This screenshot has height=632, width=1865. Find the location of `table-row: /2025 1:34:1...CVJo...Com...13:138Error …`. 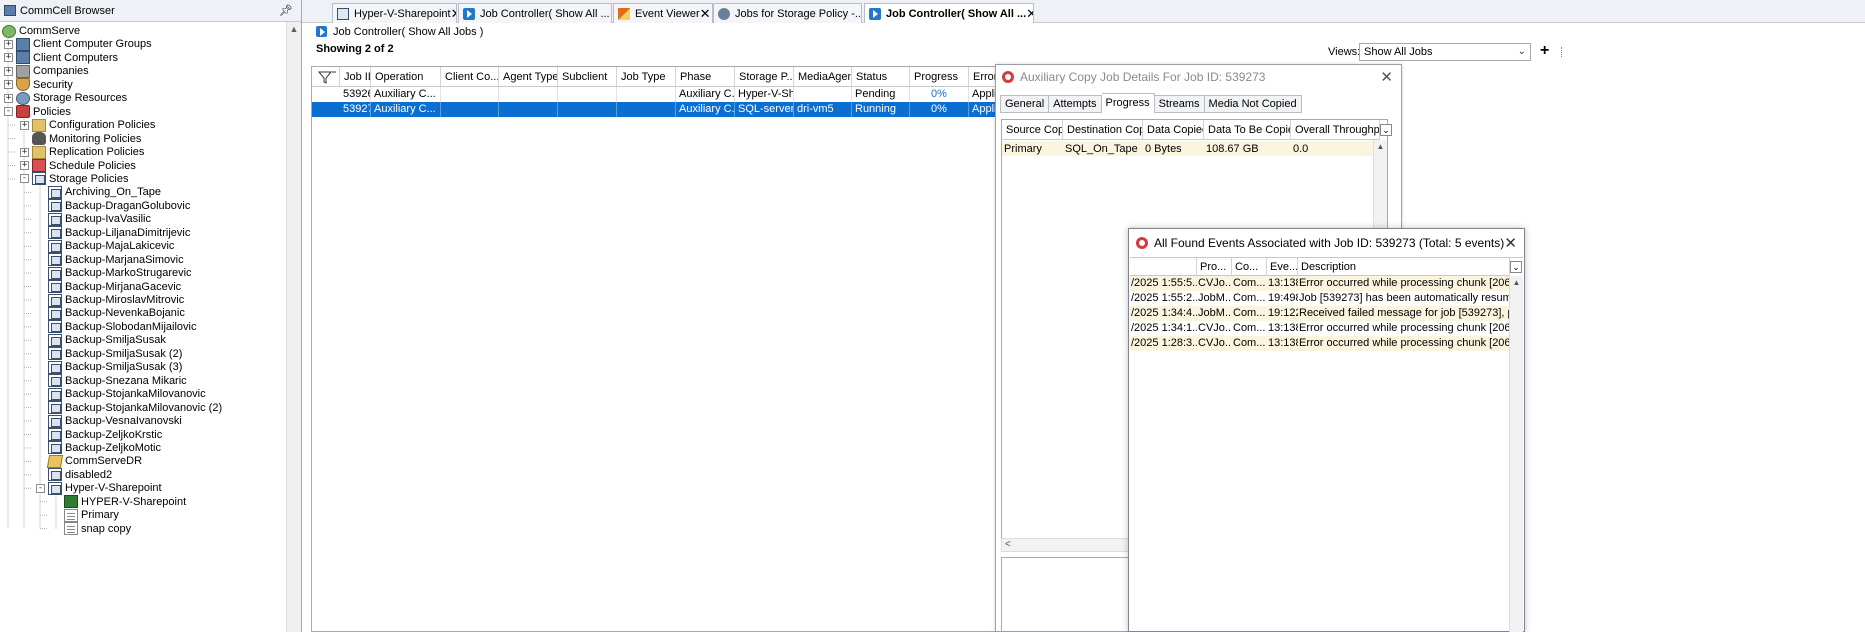

table-row: /2025 1:34:1...CVJo...Com...13:138Error … is located at coordinates (1320, 328).